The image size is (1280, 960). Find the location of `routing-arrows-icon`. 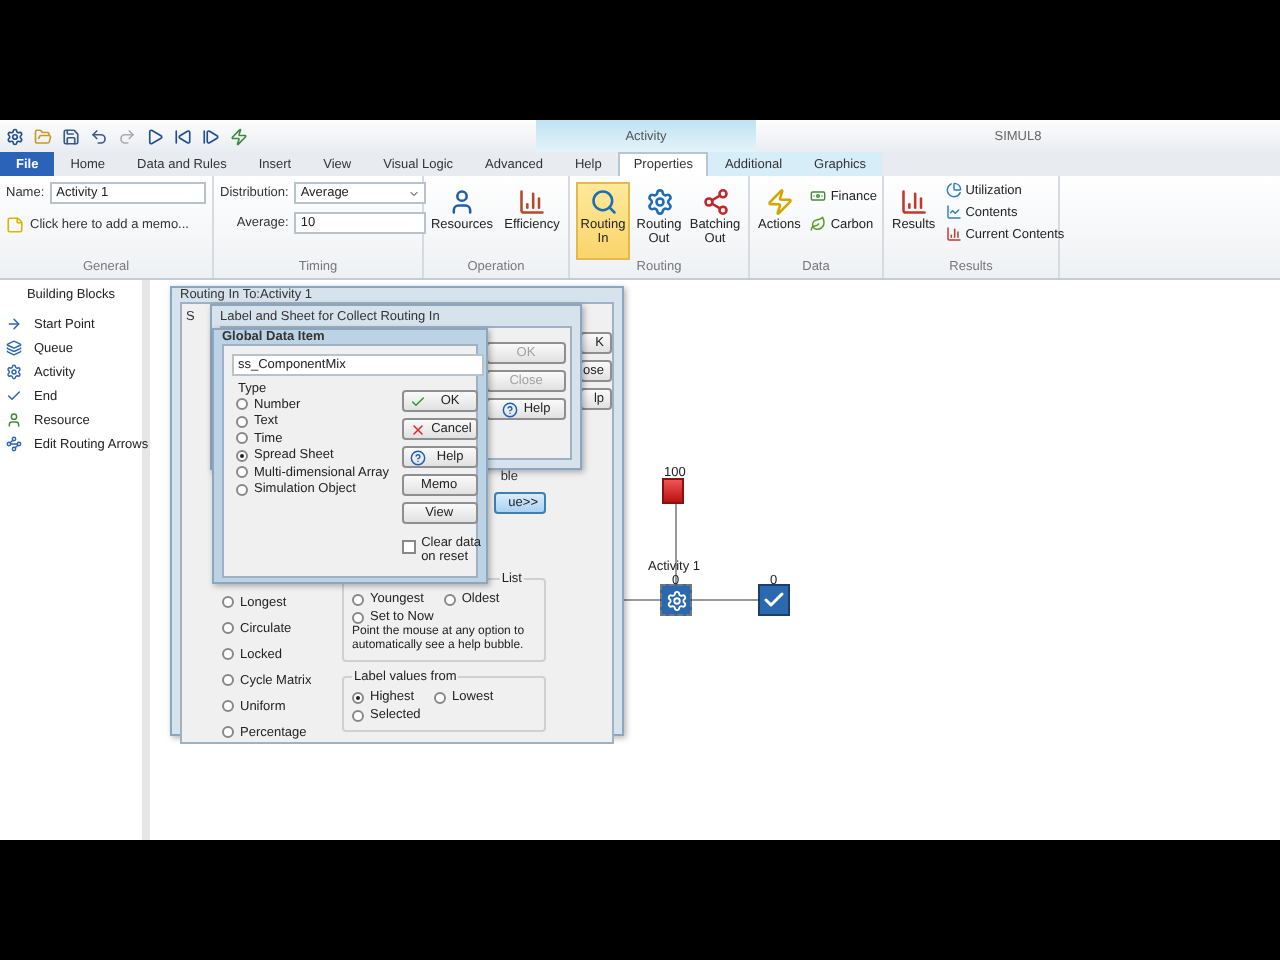

routing-arrows-icon is located at coordinates (14, 444).